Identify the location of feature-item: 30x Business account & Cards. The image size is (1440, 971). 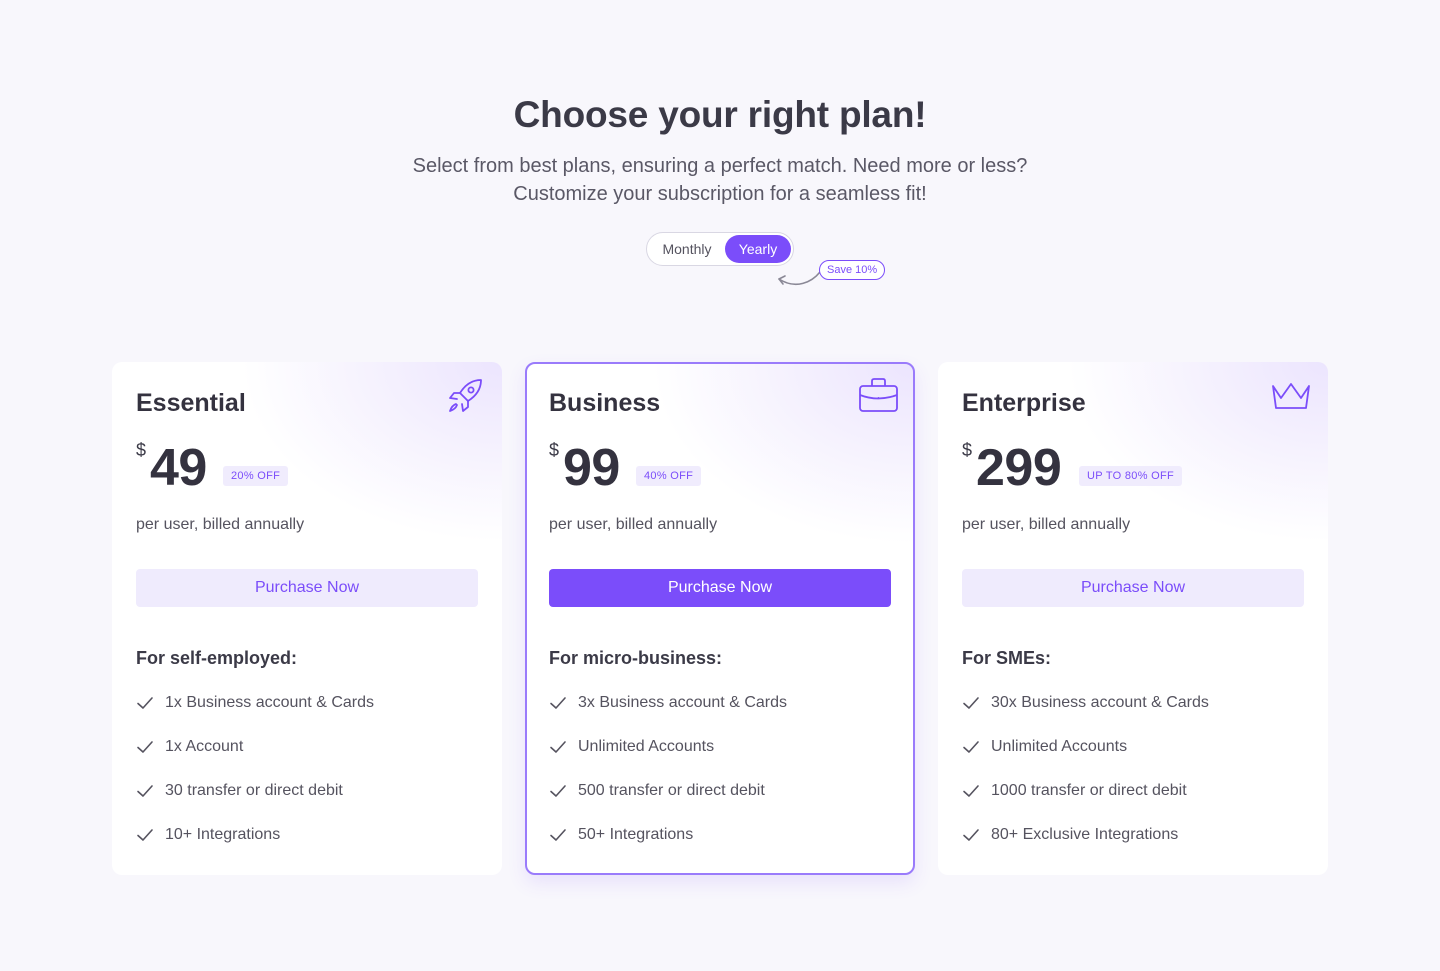
(1085, 703).